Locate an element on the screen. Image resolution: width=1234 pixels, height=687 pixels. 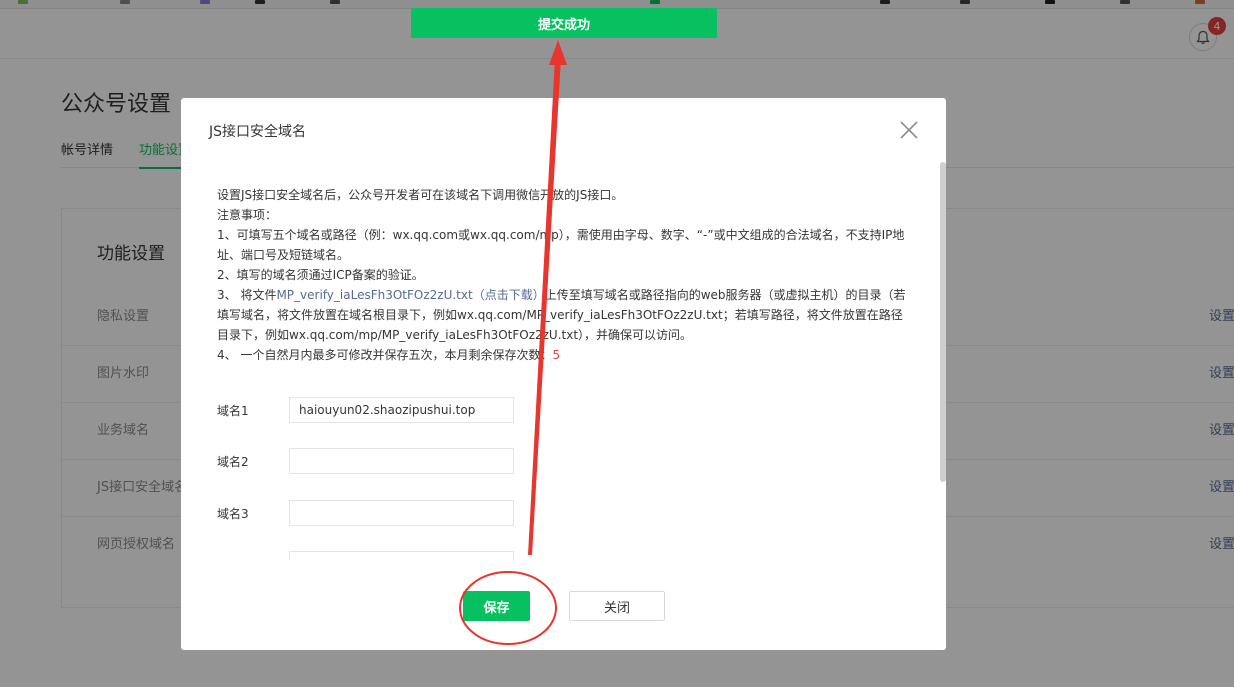
notice-item-4: 4、 一个自然月内最多可修改并保存五次，本月剩余保存次数：5 is located at coordinates (562, 355).